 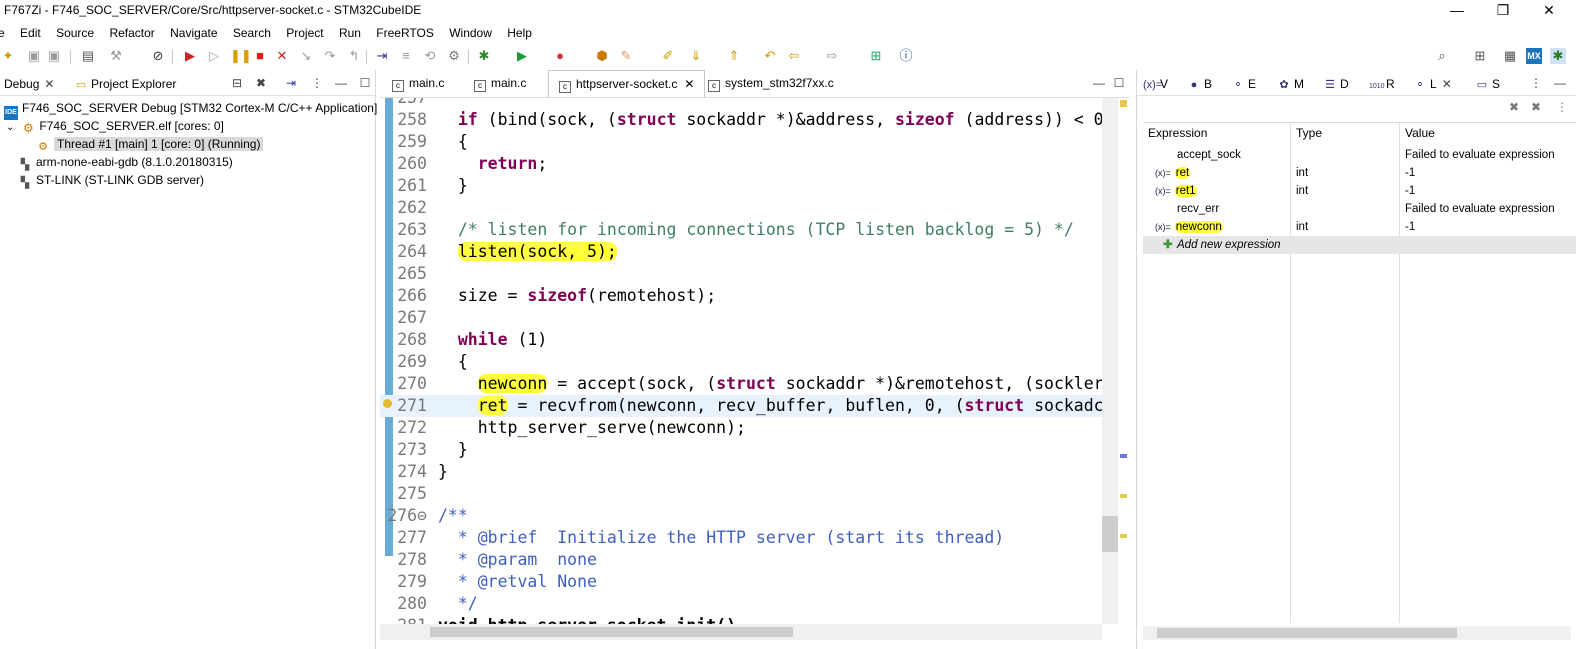 What do you see at coordinates (1432, 84) in the screenshot?
I see `tab-live-expressions: ⚬ L ✕` at bounding box center [1432, 84].